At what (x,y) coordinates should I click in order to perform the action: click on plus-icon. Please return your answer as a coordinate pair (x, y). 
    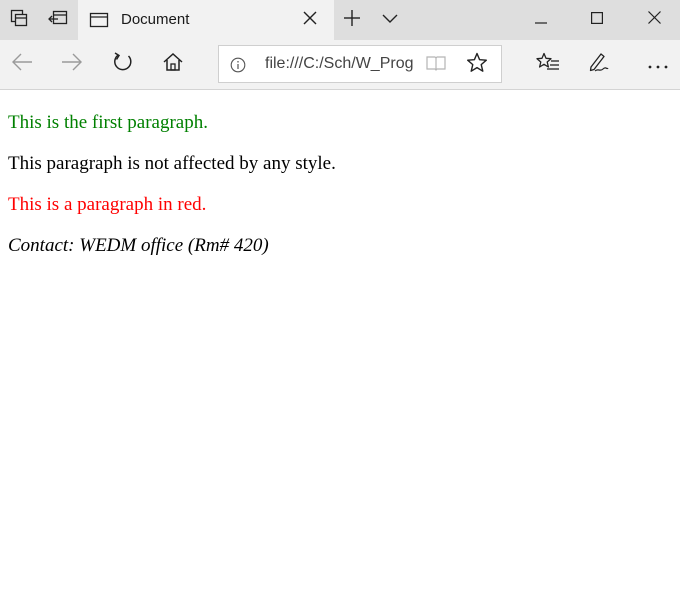
    Looking at the image, I should click on (352, 20).